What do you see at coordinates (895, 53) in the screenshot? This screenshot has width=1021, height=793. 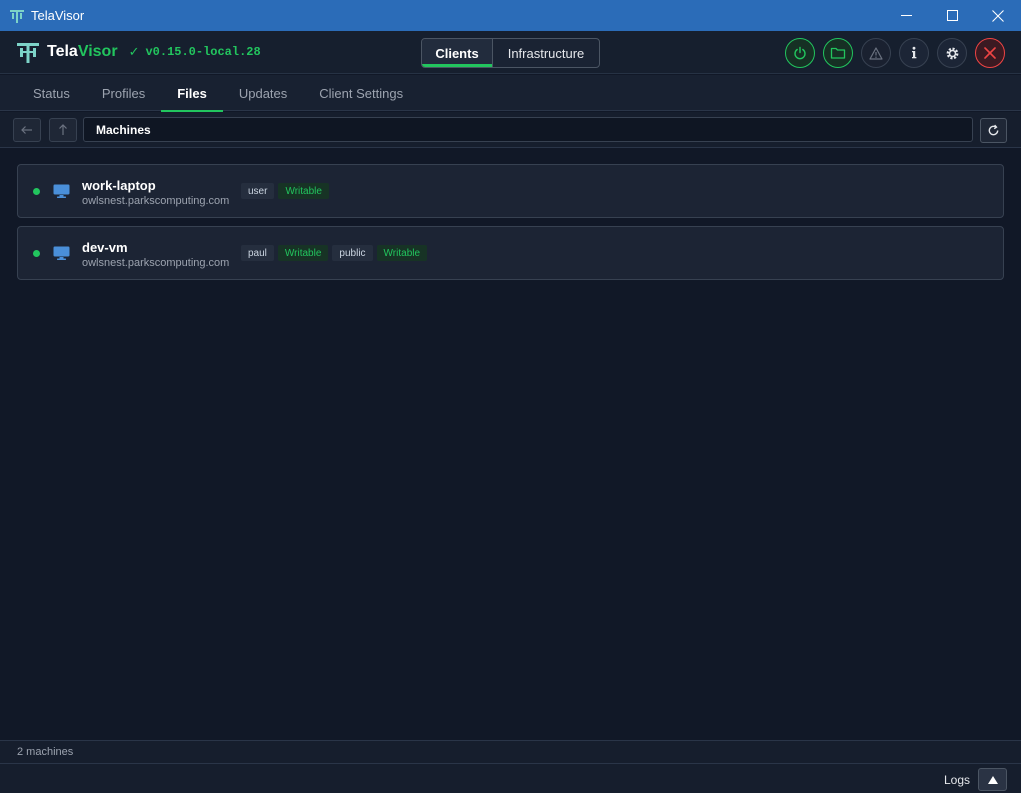 I see `header-actions` at bounding box center [895, 53].